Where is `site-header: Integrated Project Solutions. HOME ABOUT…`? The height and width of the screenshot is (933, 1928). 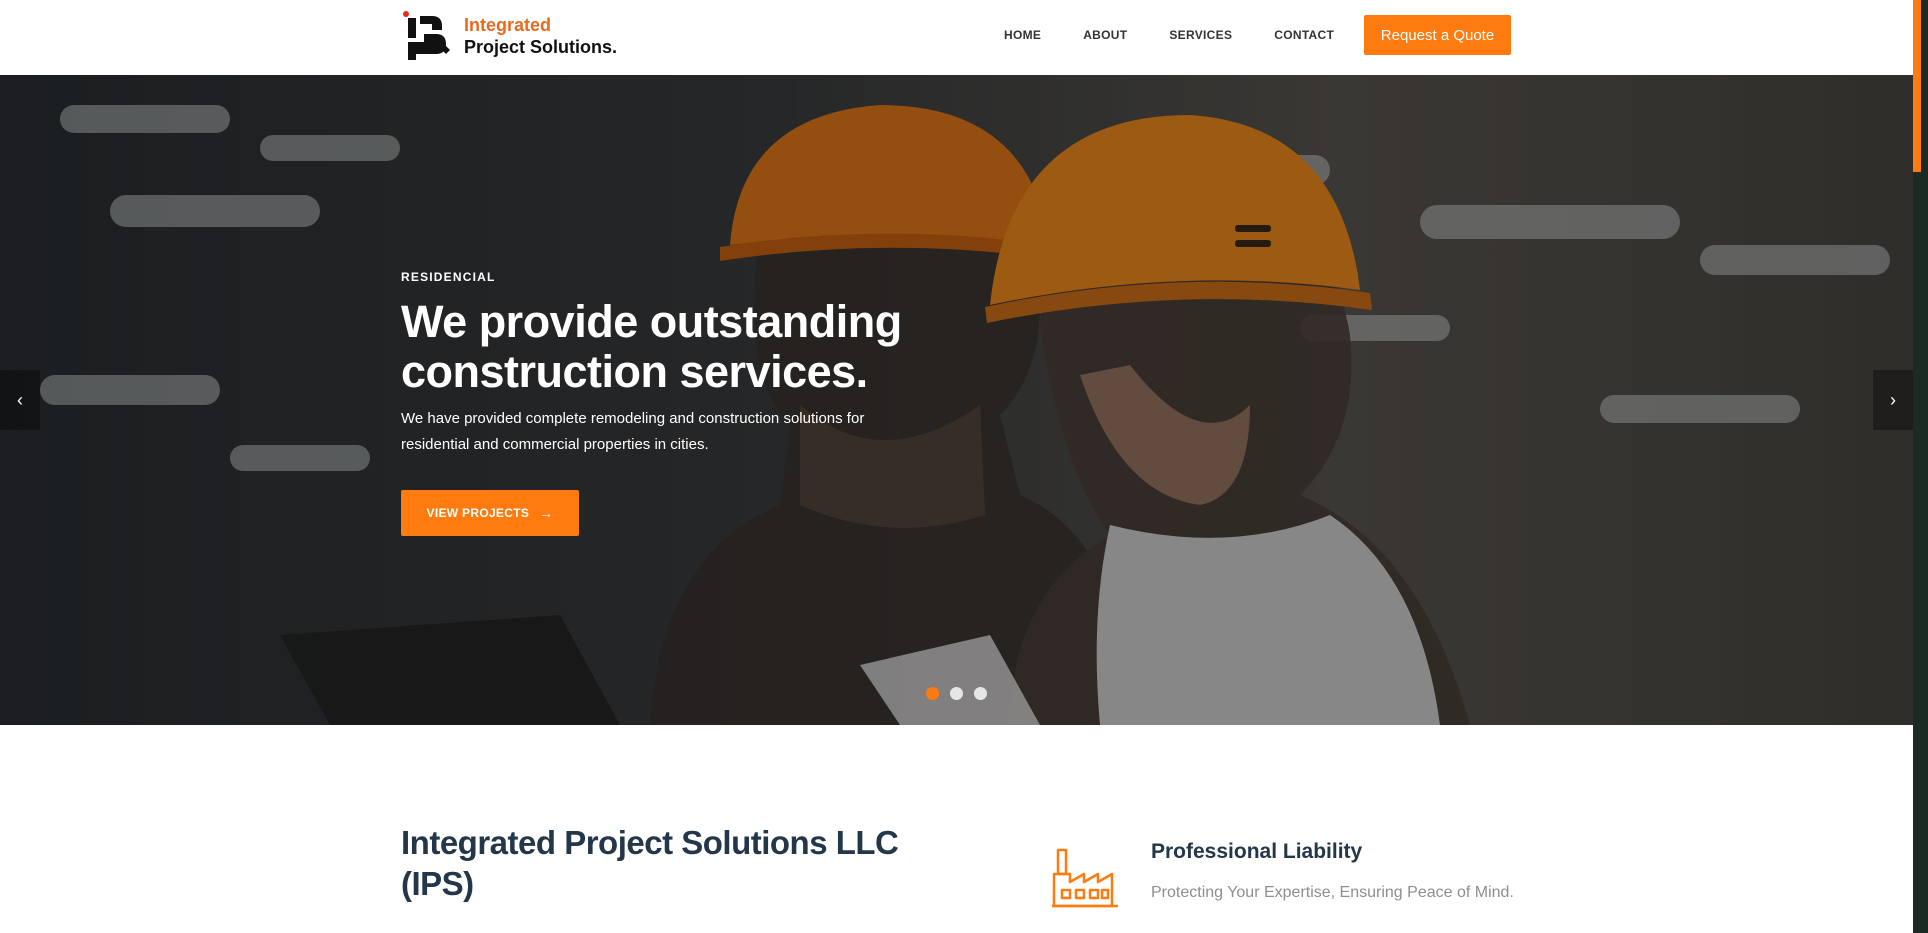
site-header: Integrated Project Solutions. HOME ABOUT… is located at coordinates (956, 37).